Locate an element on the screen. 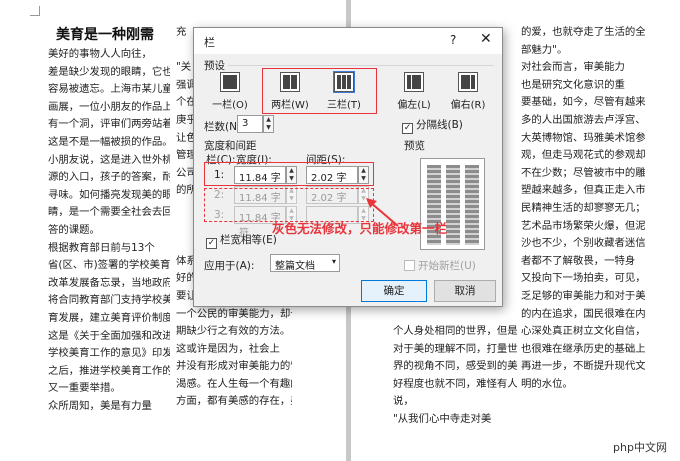 The height and width of the screenshot is (461, 680). ok-button: 确定 is located at coordinates (394, 291).